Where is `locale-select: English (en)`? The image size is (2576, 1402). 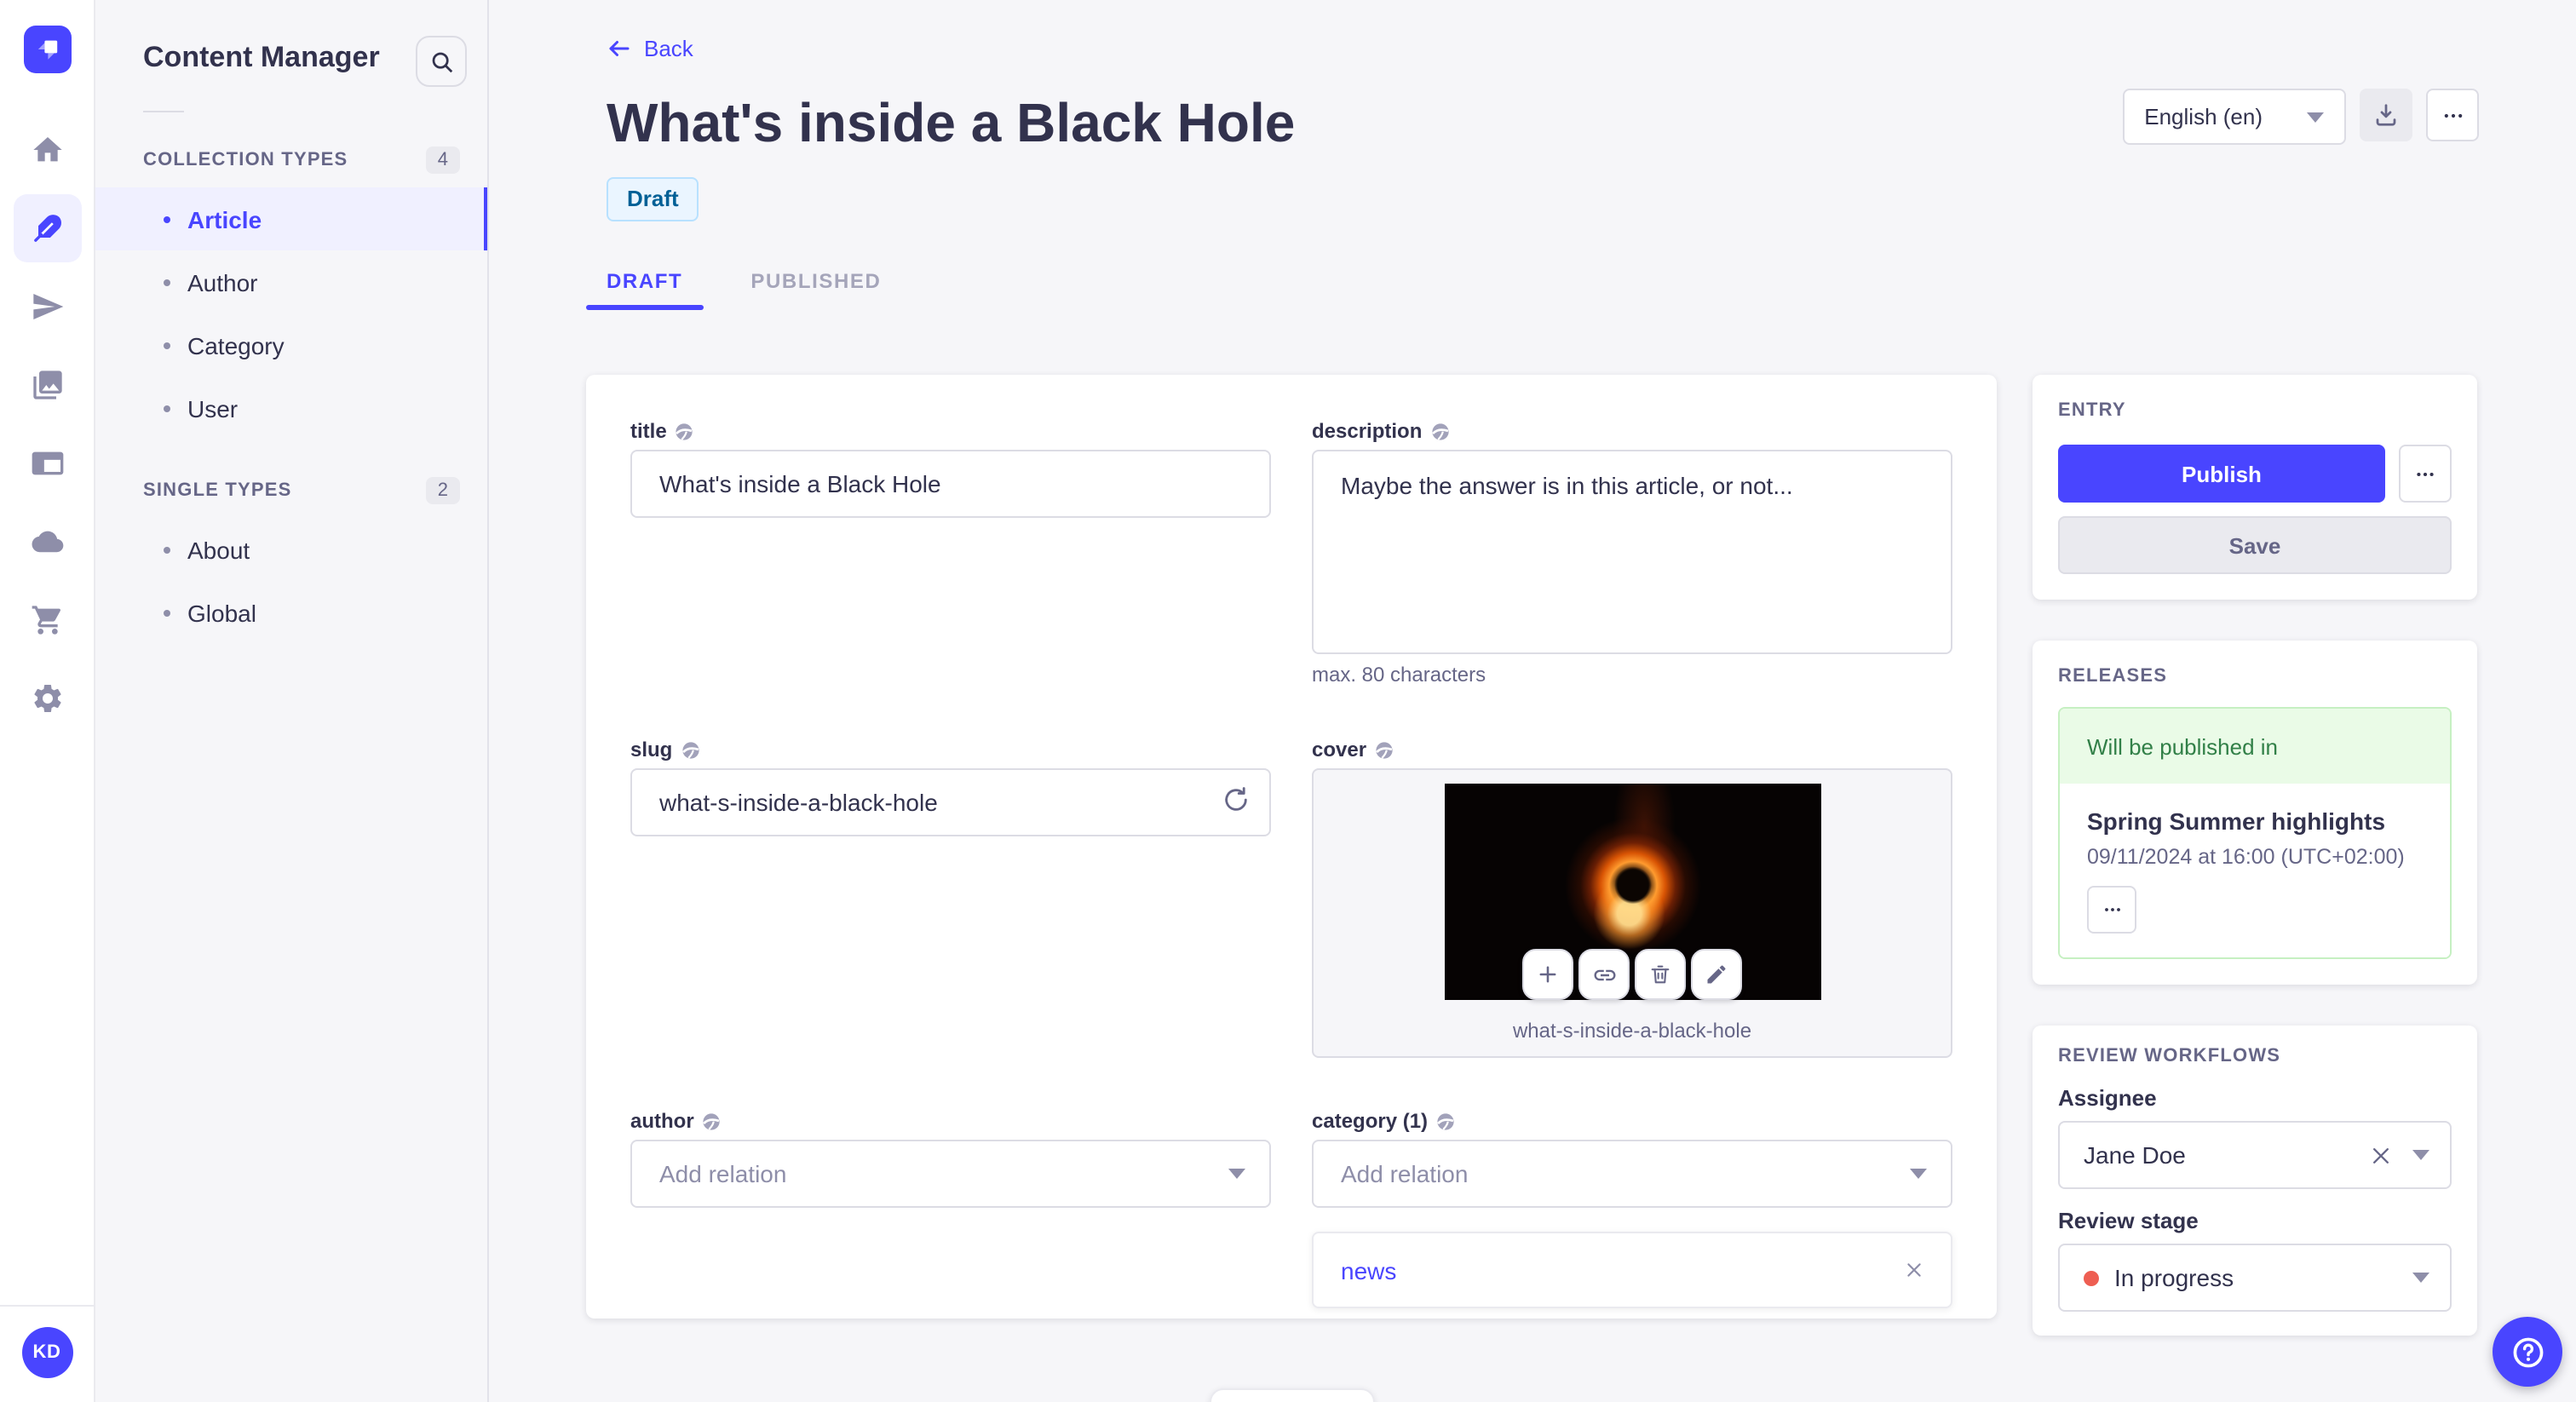
locale-select: English (en) is located at coordinates (2234, 117).